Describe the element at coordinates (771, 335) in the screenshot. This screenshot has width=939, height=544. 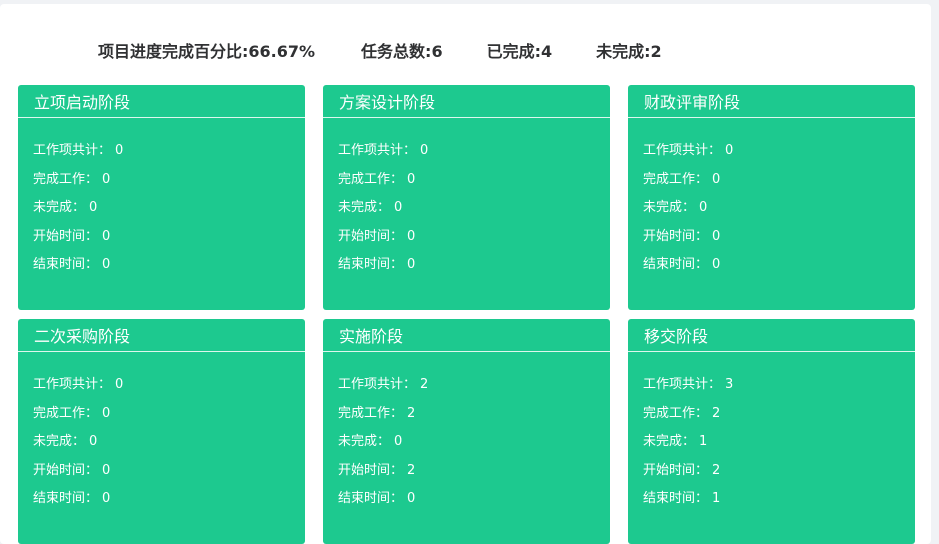
I see `stage-title: 移交阶段` at that location.